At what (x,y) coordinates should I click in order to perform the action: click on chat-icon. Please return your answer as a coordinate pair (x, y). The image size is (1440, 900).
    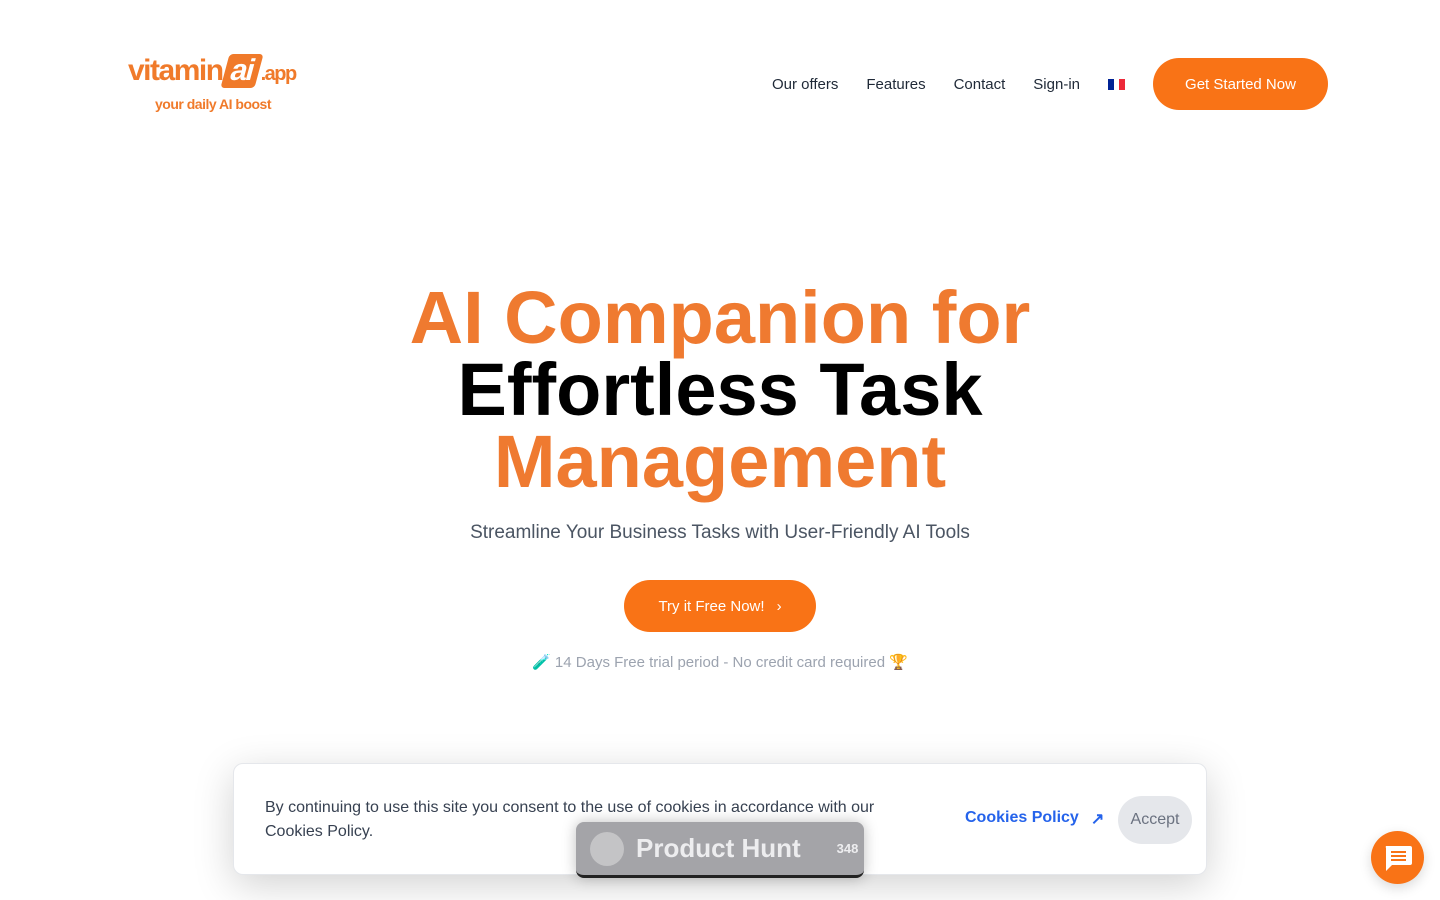
    Looking at the image, I should click on (1398, 858).